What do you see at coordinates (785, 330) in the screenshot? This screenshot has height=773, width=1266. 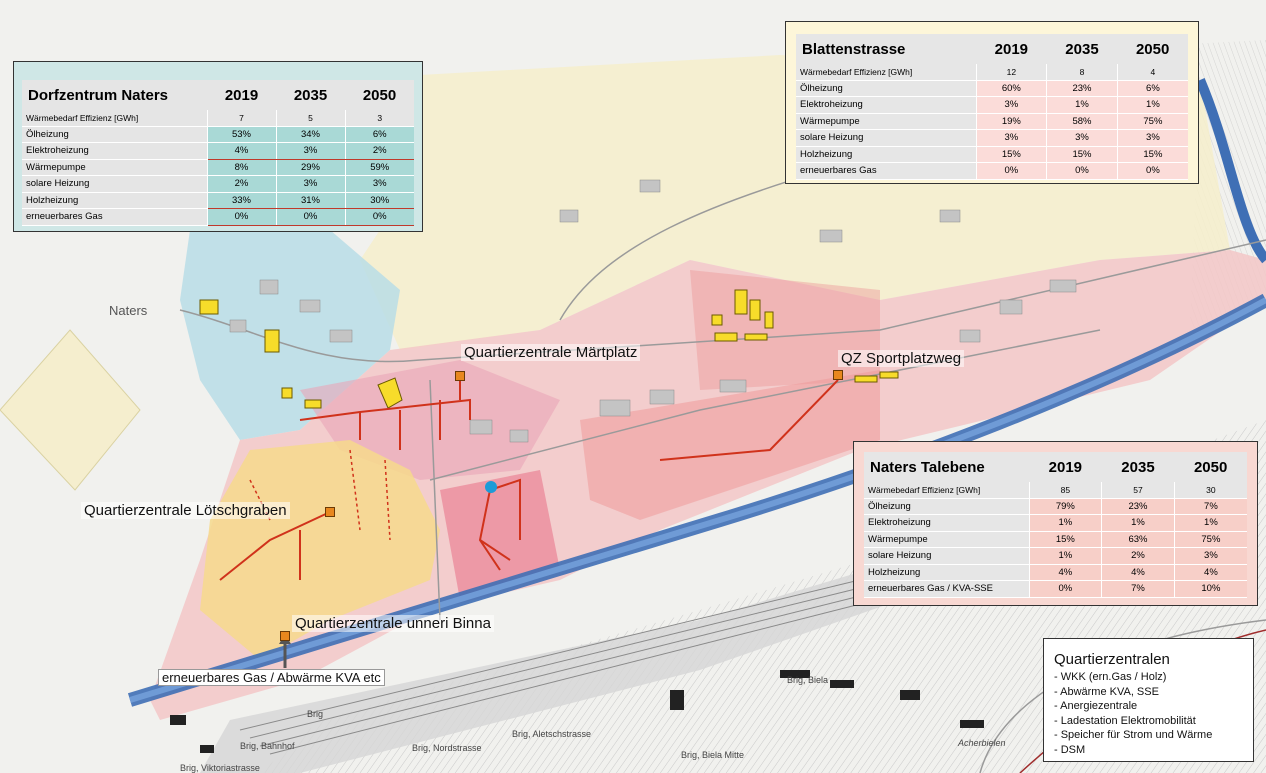 I see `sportplatz-subzone` at bounding box center [785, 330].